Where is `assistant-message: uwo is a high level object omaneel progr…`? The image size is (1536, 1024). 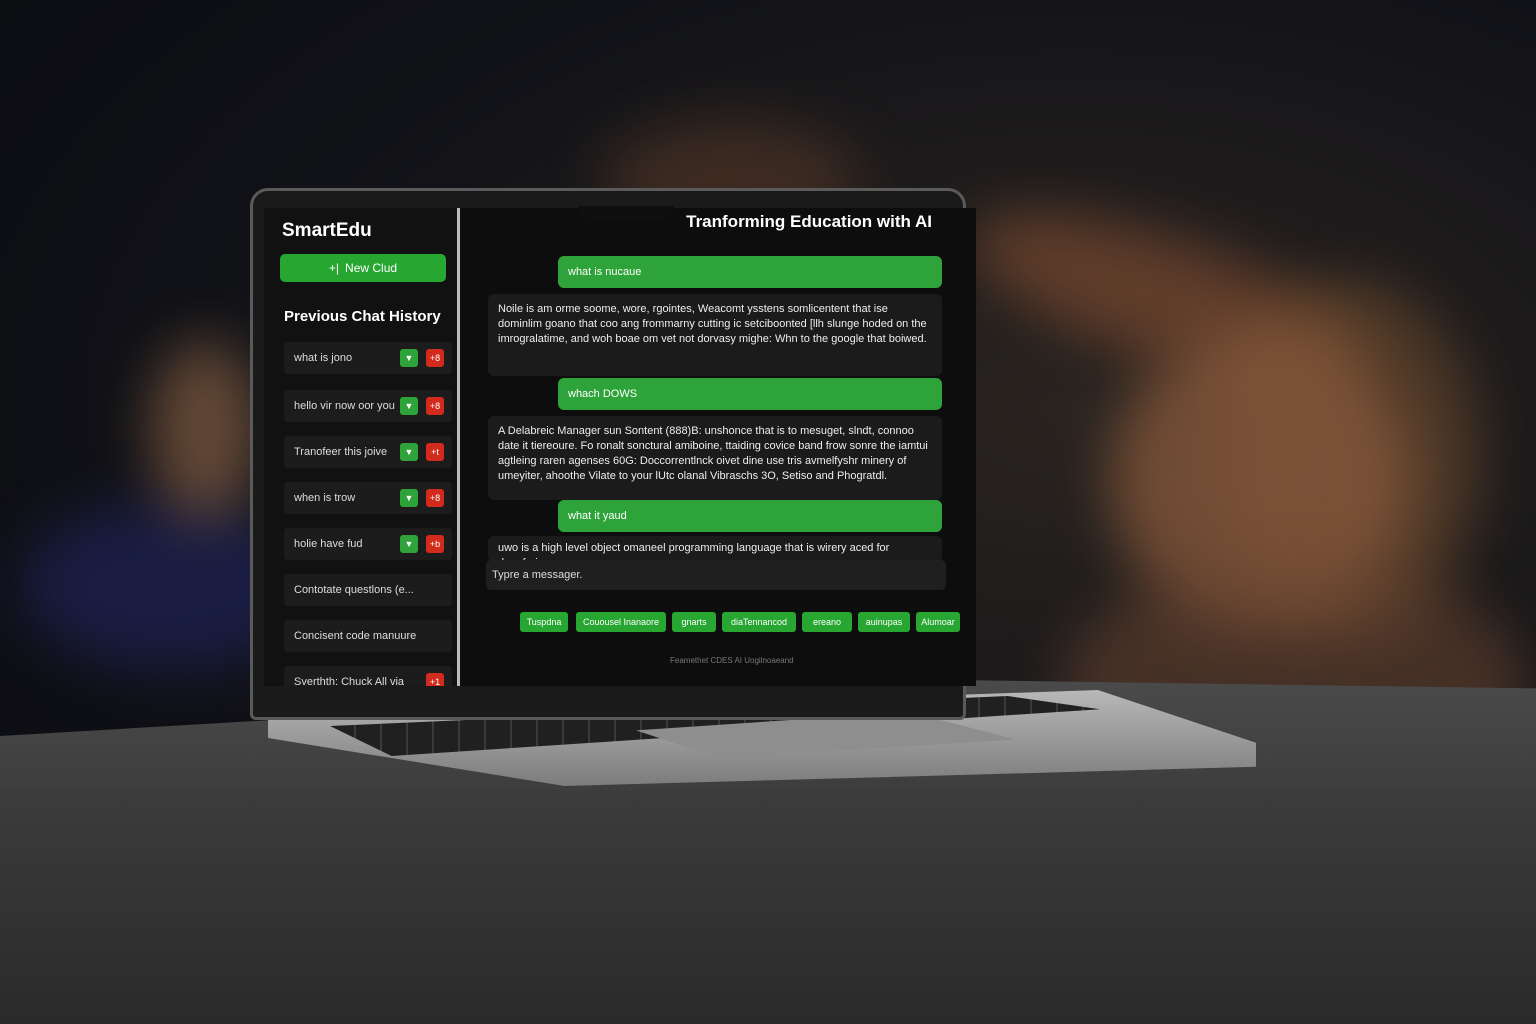 assistant-message: uwo is a high level object omaneel progr… is located at coordinates (715, 552).